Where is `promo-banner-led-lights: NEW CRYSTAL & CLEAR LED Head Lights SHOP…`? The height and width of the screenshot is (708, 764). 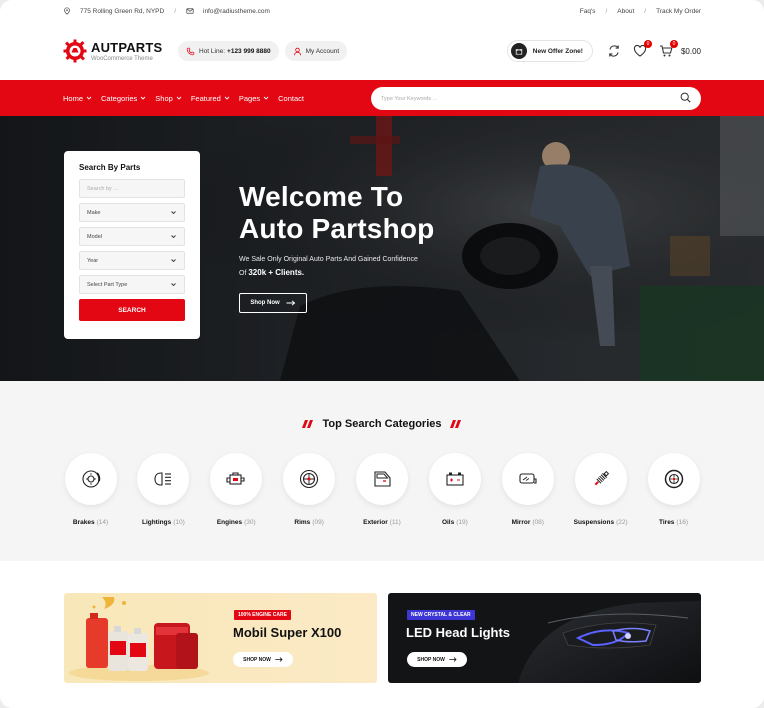
promo-banner-led-lights: NEW CRYSTAL & CLEAR LED Head Lights SHOP… is located at coordinates (544, 638).